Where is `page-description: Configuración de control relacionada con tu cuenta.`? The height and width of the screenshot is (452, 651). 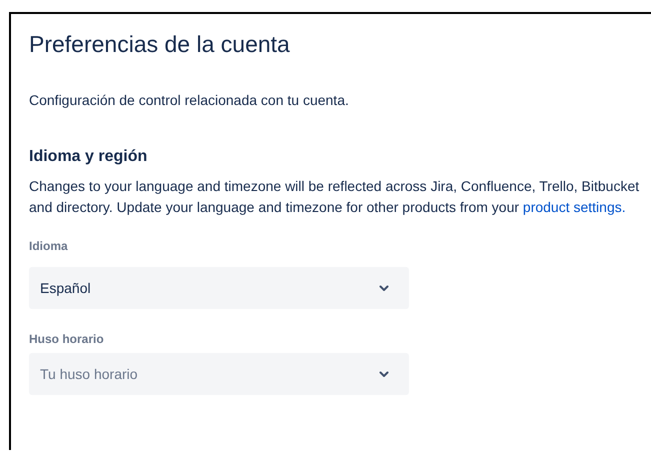 page-description: Configuración de control relacionada con tu cuenta. is located at coordinates (189, 100).